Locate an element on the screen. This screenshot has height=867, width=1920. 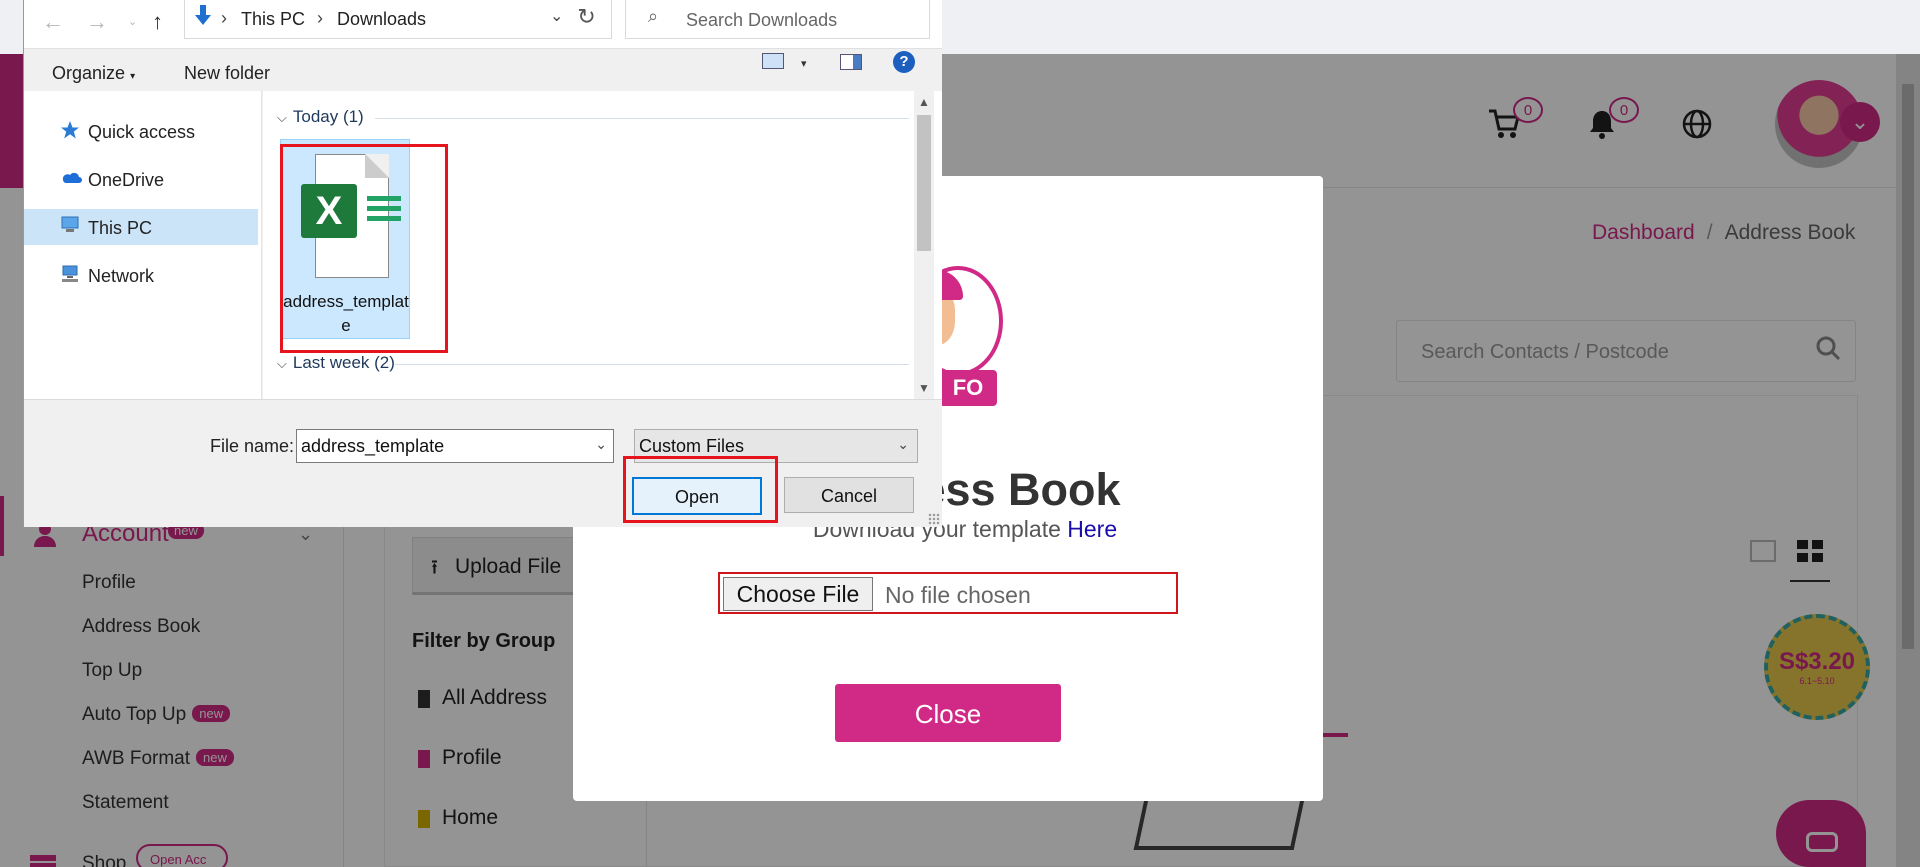
file-input: Choose File No file chosen is located at coordinates (948, 593).